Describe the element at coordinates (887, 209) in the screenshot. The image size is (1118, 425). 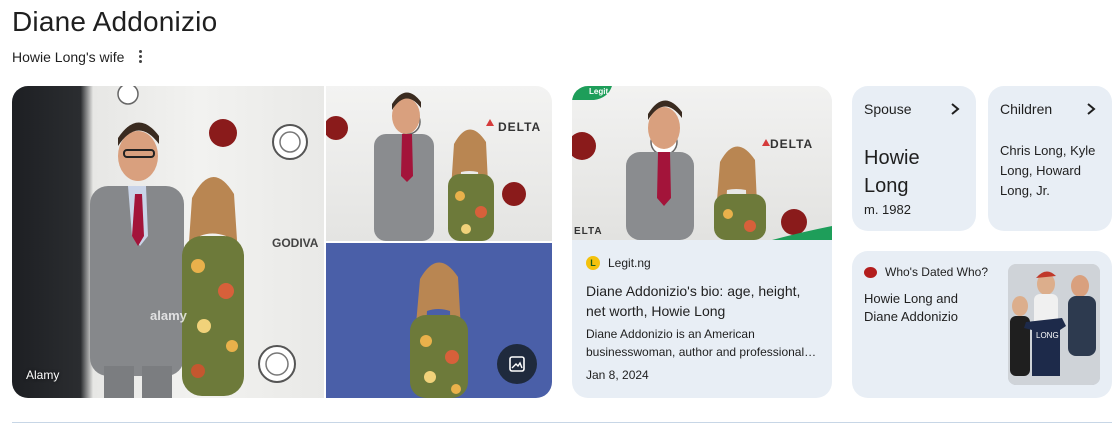
I see `spouse-marriage-year: m. 1982` at that location.